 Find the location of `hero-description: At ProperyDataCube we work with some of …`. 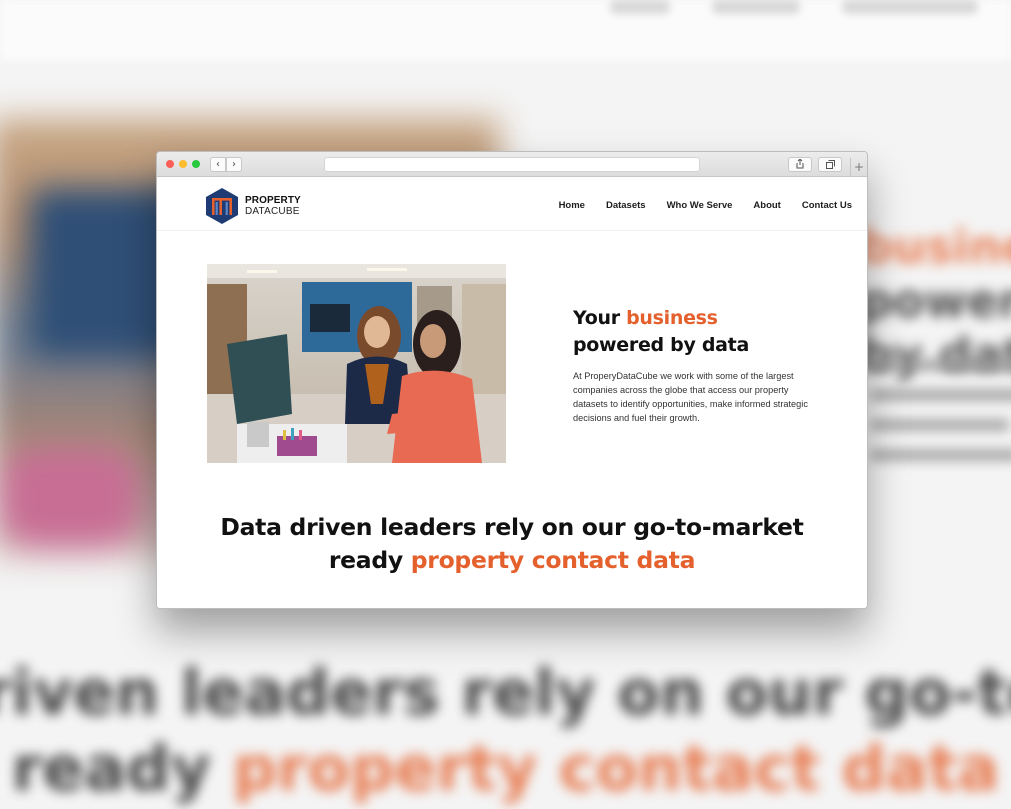

hero-description: At ProperyDataCube we work with some of … is located at coordinates (690, 397).